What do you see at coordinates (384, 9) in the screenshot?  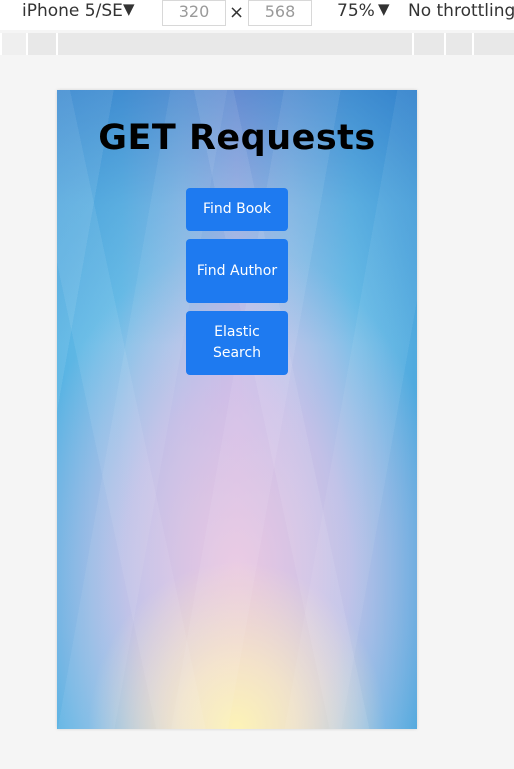 I see `zoom-dropdown-icon: ▼` at bounding box center [384, 9].